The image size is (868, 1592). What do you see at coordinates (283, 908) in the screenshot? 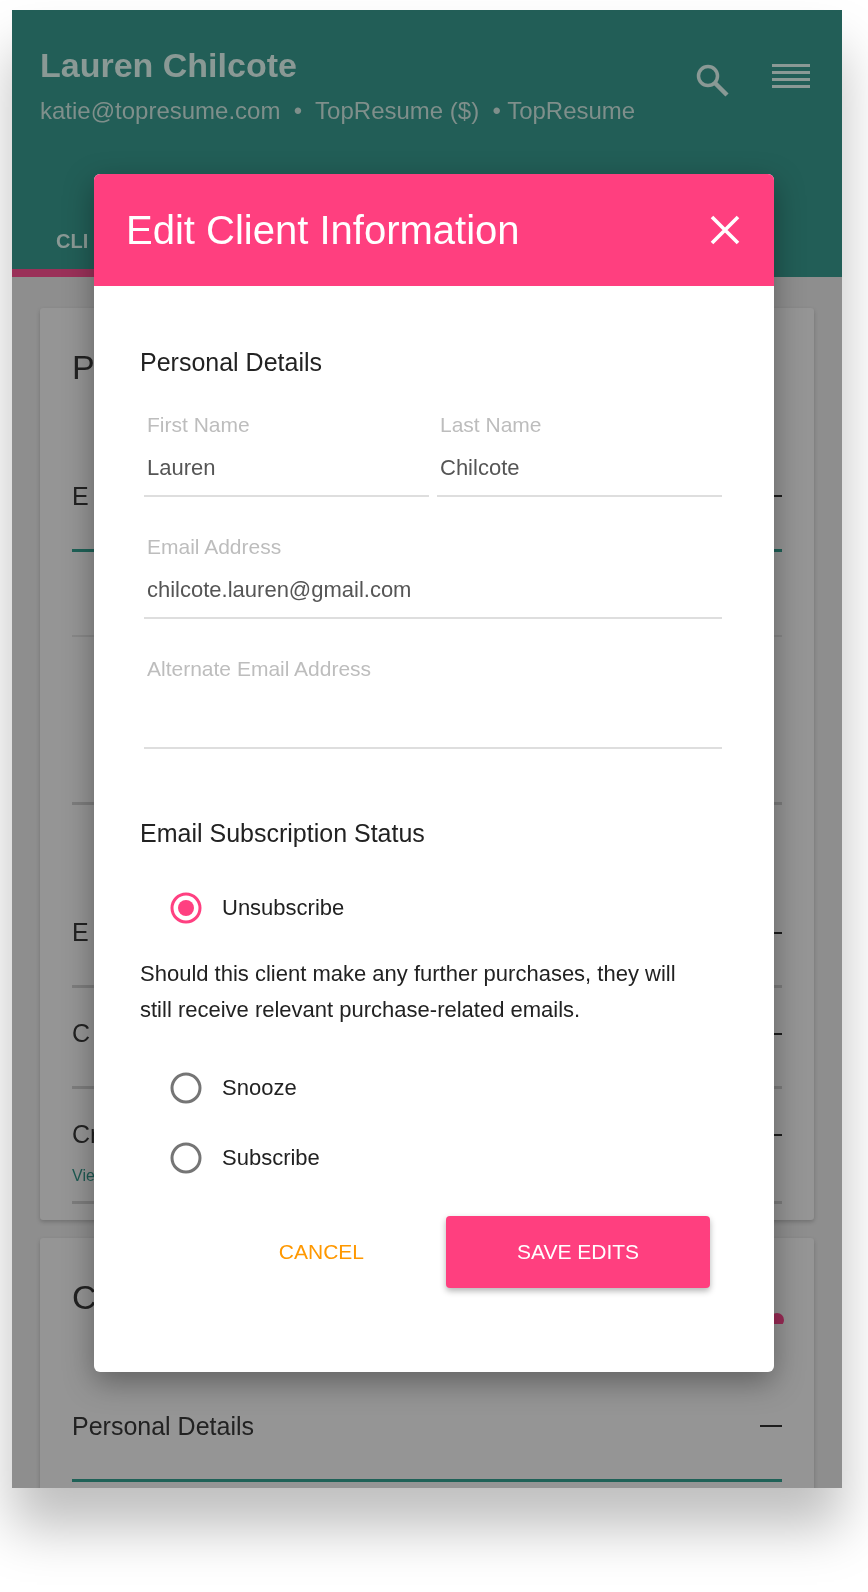
I see `radio-label: Unsubscribe` at bounding box center [283, 908].